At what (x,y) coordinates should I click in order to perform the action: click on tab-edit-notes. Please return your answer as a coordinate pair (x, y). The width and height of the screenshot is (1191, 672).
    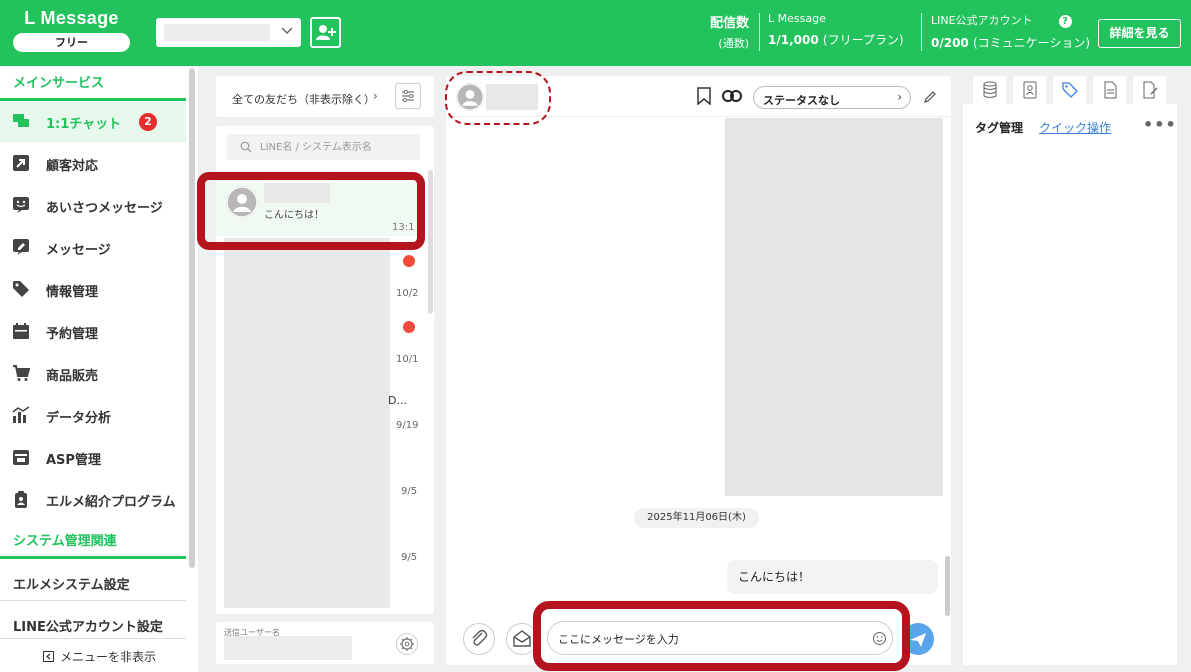
    Looking at the image, I should click on (1149, 90).